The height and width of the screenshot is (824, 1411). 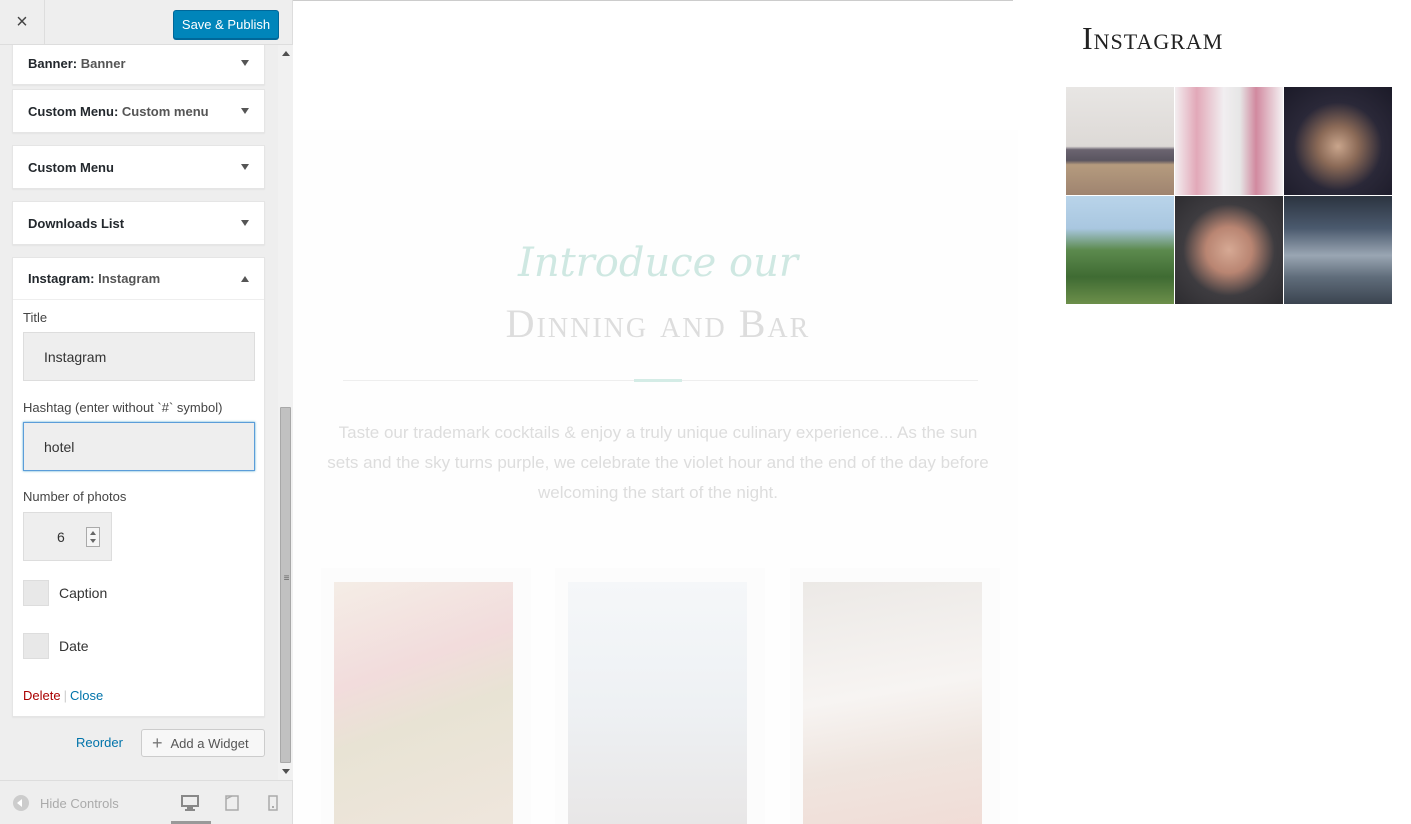 What do you see at coordinates (53, 63) in the screenshot?
I see `widget-name: Banner:` at bounding box center [53, 63].